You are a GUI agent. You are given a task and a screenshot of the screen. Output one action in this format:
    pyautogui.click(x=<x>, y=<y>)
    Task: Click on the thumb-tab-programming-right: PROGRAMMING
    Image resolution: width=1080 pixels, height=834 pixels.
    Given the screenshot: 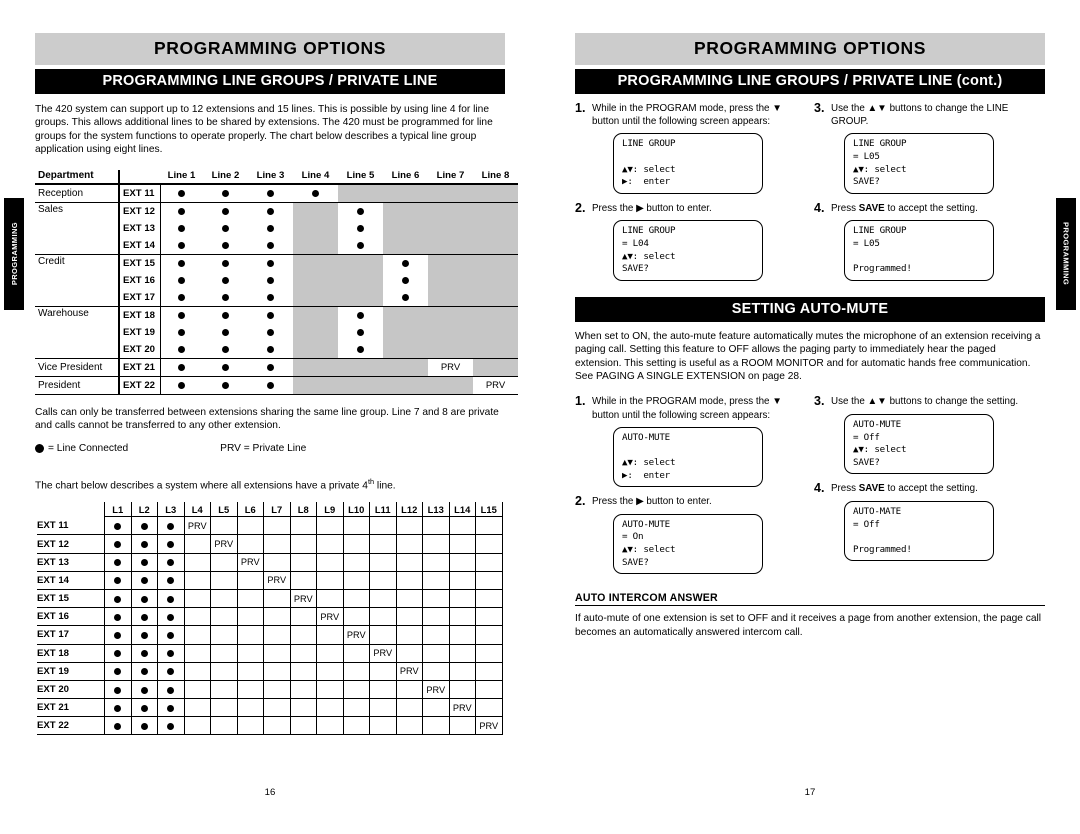 What is the action you would take?
    pyautogui.click(x=1066, y=254)
    